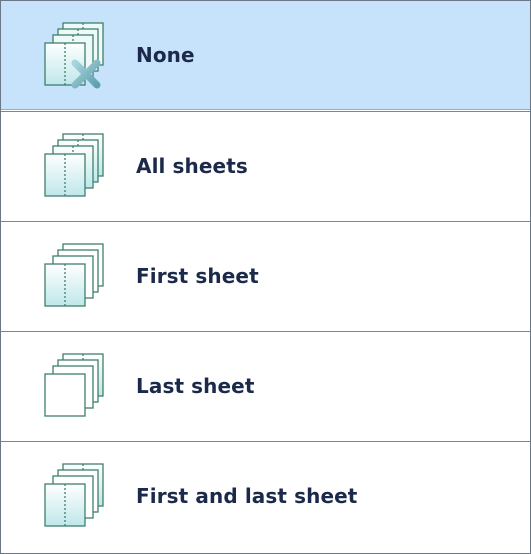 The height and width of the screenshot is (554, 531). Describe the element at coordinates (197, 276) in the screenshot. I see `option-label: First sheet` at that location.